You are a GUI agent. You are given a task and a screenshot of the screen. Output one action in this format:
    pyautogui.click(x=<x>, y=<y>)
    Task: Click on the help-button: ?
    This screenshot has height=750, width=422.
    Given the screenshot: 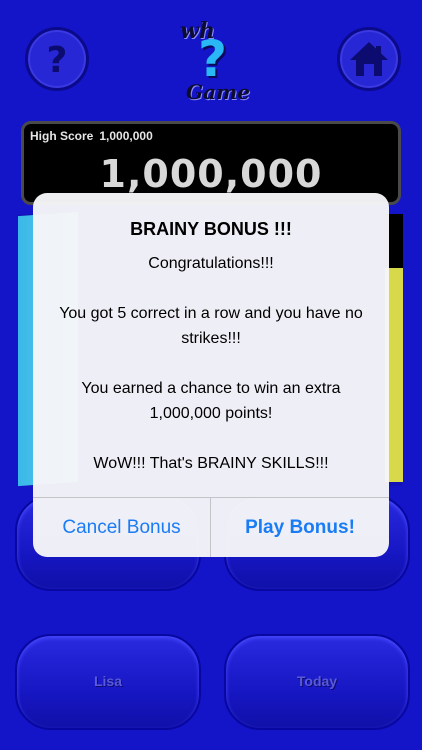 What is the action you would take?
    pyautogui.click(x=57, y=59)
    